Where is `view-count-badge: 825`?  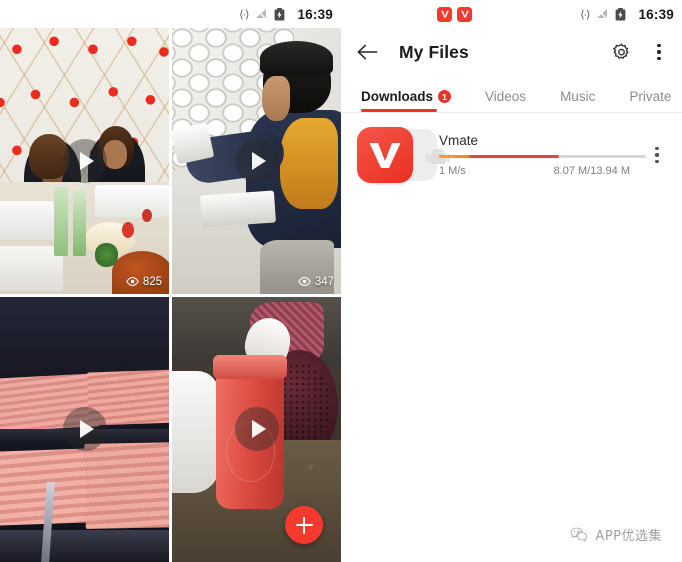 view-count-badge: 825 is located at coordinates (144, 282).